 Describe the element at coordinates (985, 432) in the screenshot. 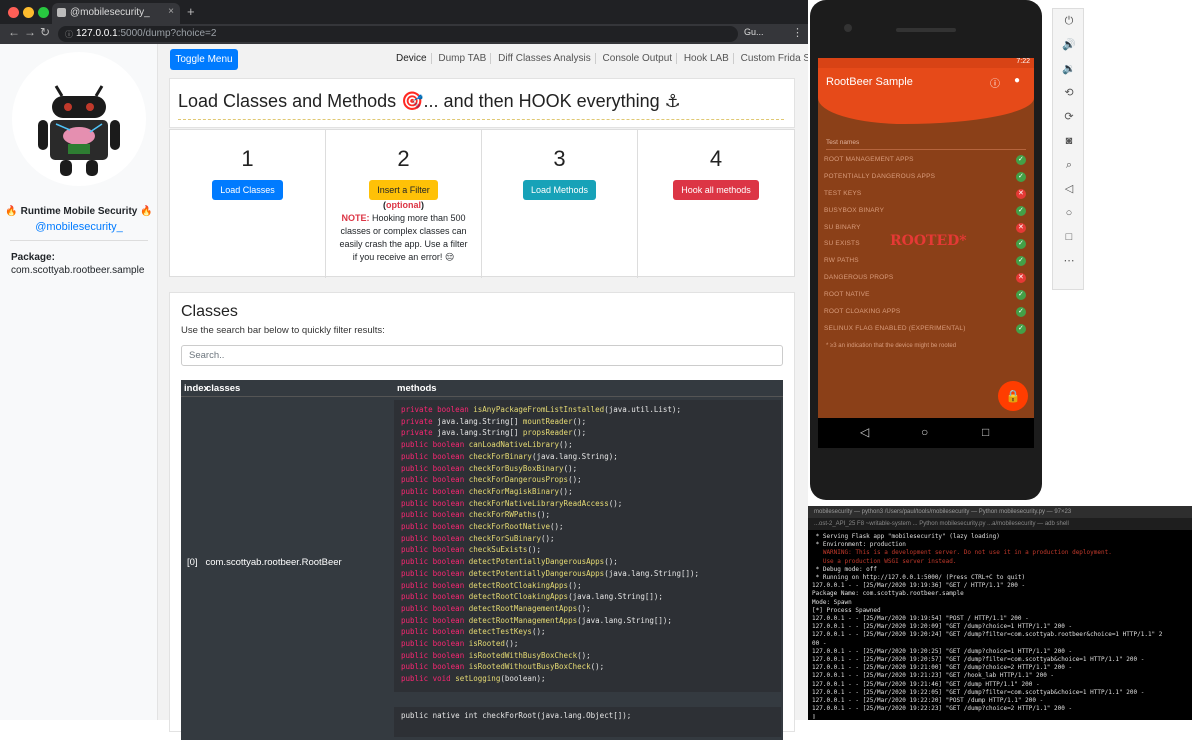

I see `recents-icon: □` at that location.